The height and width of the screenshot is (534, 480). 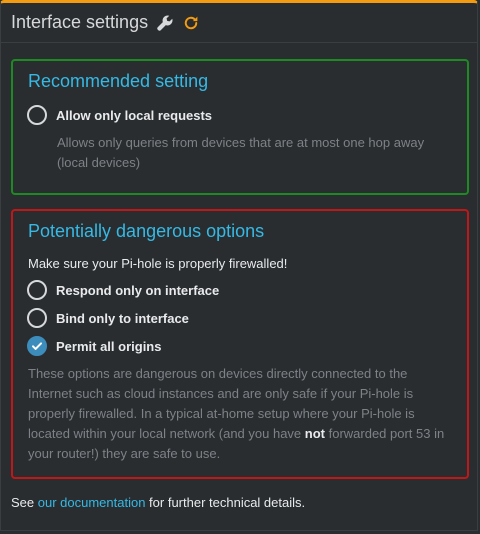 I want to click on help-text: forwarded port 53 in, so click(x=384, y=433).